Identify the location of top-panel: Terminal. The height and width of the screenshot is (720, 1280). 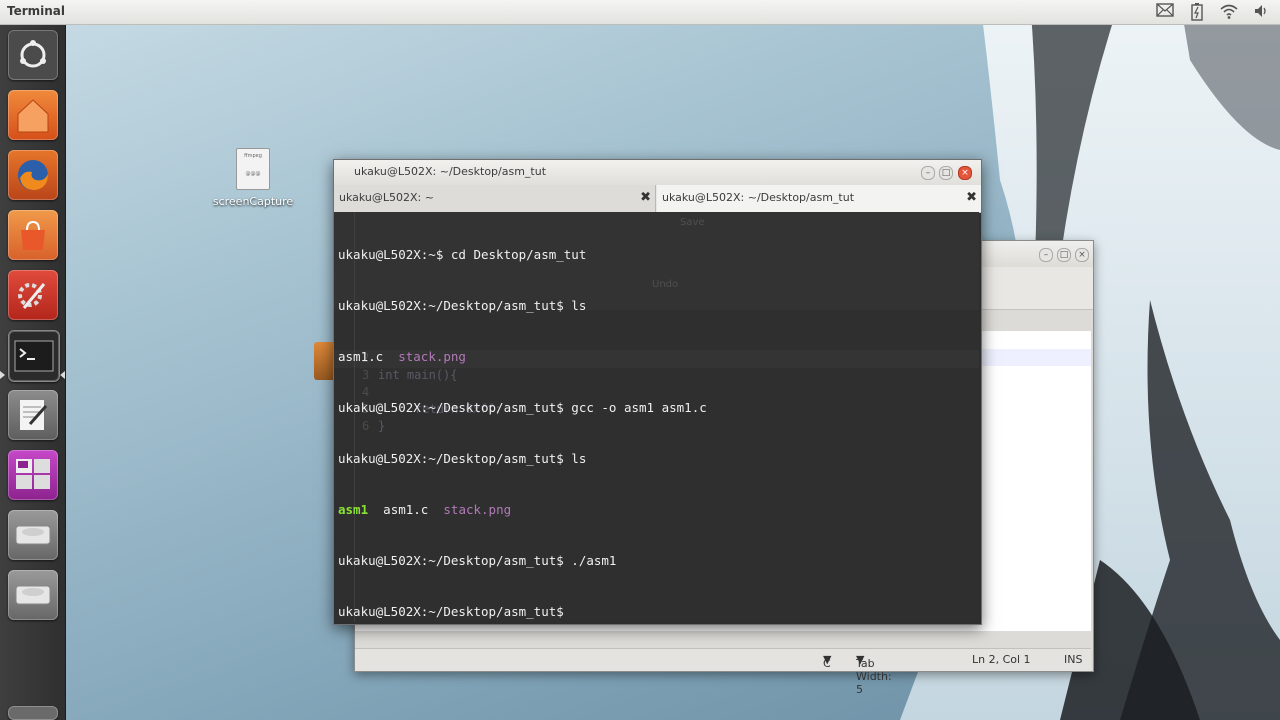
(640, 12).